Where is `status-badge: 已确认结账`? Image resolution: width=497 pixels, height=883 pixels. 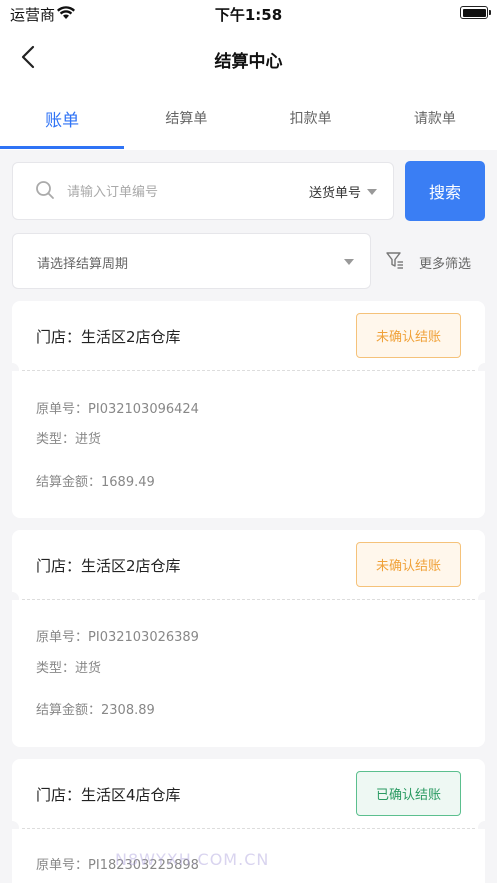
status-badge: 已确认结账 is located at coordinates (408, 793).